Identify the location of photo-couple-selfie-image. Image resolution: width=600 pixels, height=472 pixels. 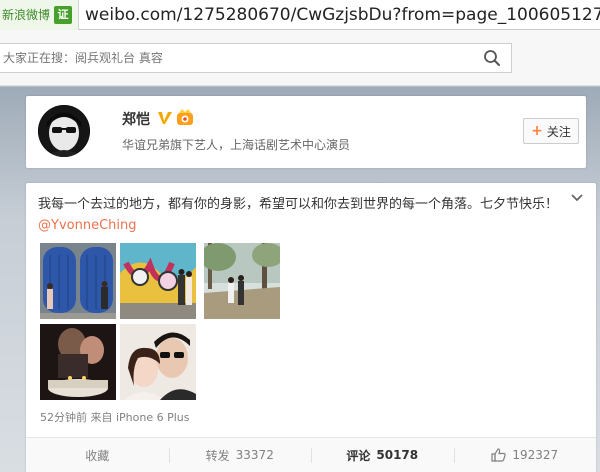
(158, 362).